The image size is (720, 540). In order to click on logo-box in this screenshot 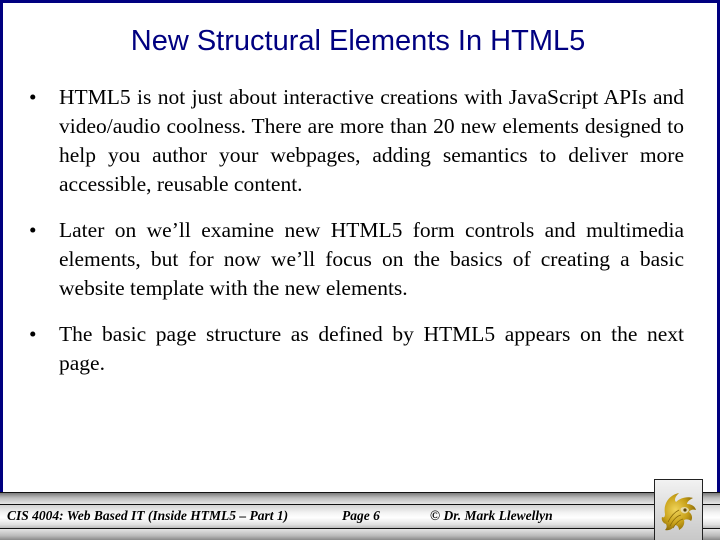, I will do `click(678, 509)`.